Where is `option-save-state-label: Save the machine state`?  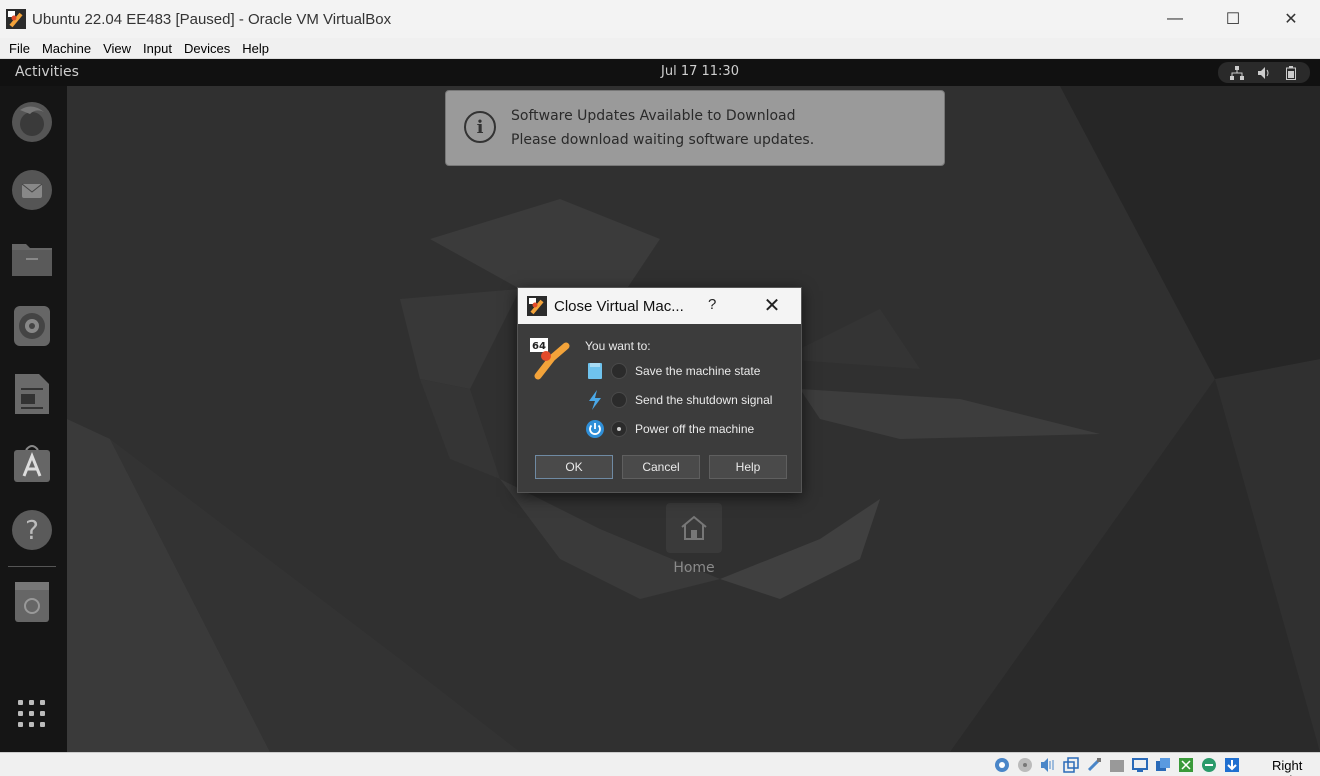
option-save-state-label: Save the machine state is located at coordinates (698, 371).